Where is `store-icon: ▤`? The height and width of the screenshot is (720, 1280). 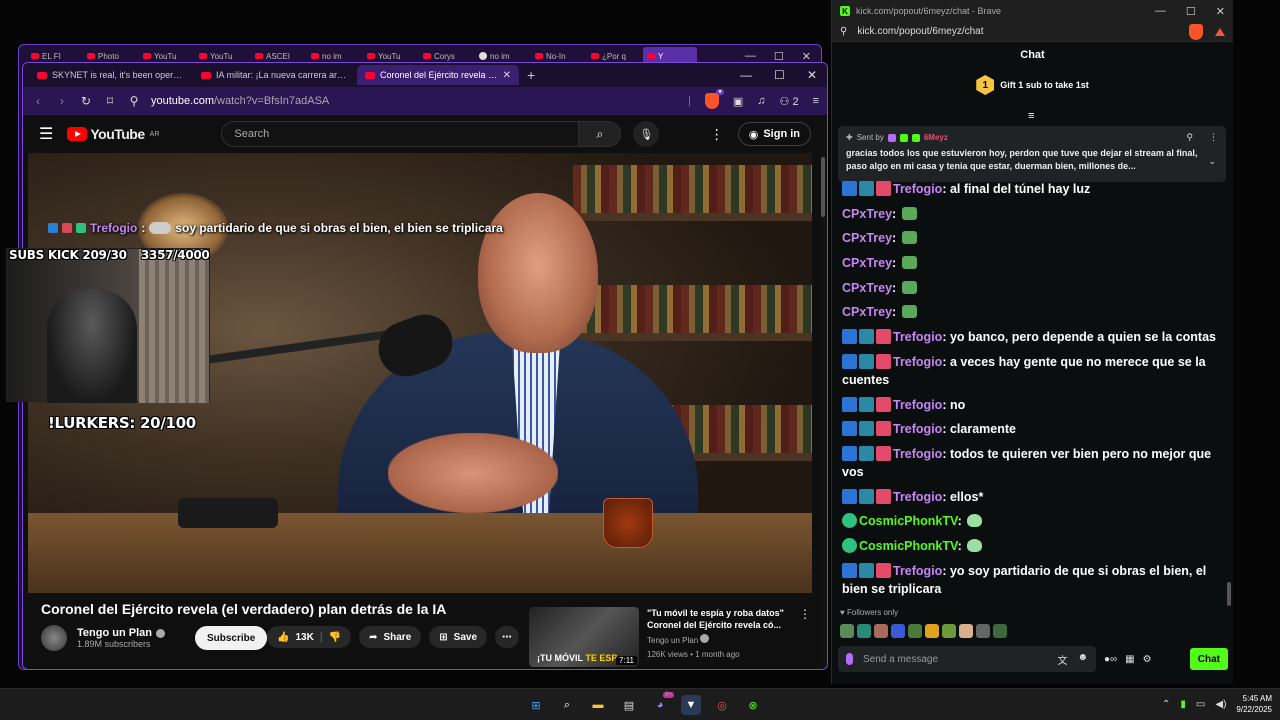
store-icon: ▤ is located at coordinates (629, 705).